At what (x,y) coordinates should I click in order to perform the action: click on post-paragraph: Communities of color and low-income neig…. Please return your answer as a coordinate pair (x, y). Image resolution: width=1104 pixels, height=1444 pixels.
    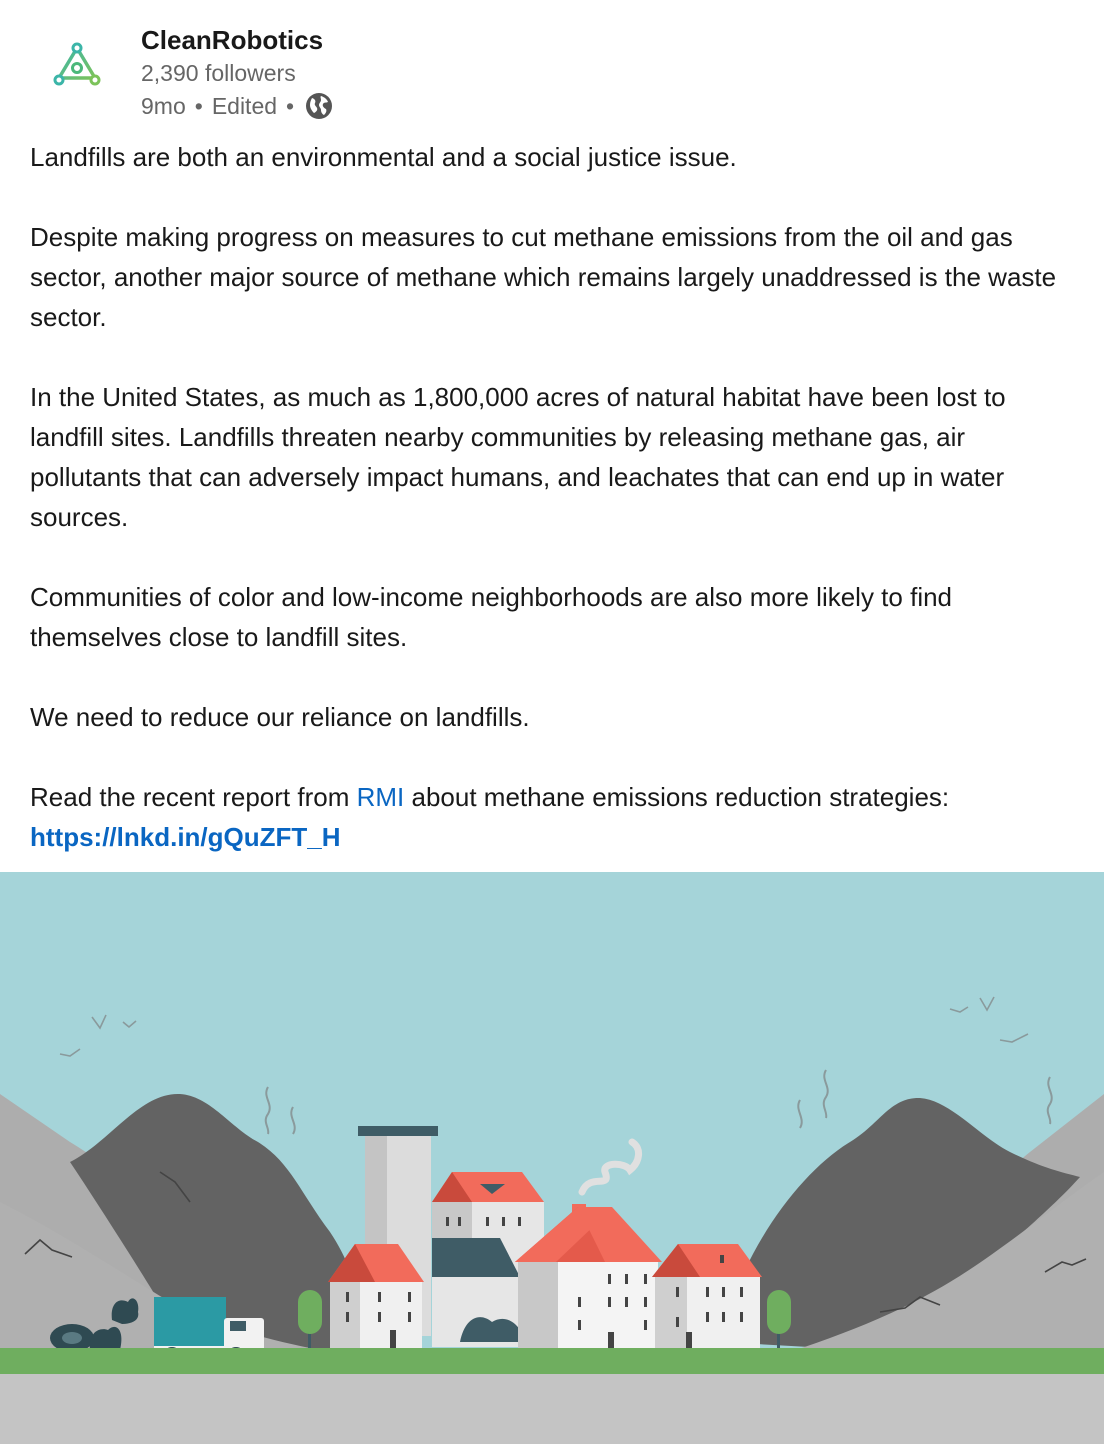
    Looking at the image, I should click on (491, 617).